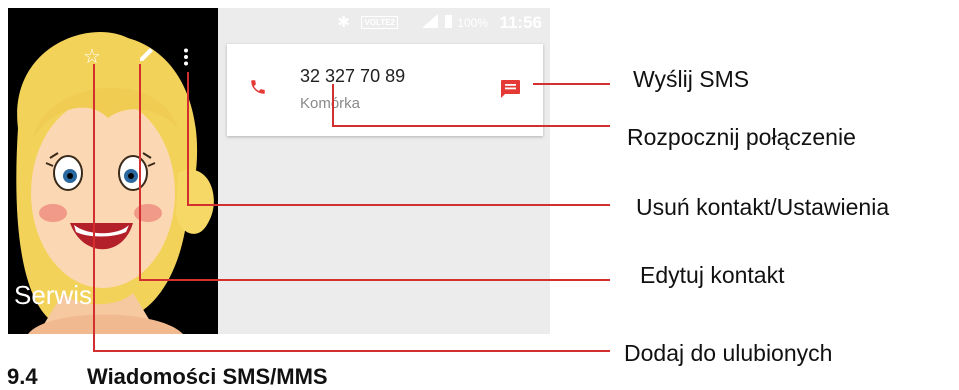  What do you see at coordinates (22, 376) in the screenshot?
I see `section-number: 9.4` at bounding box center [22, 376].